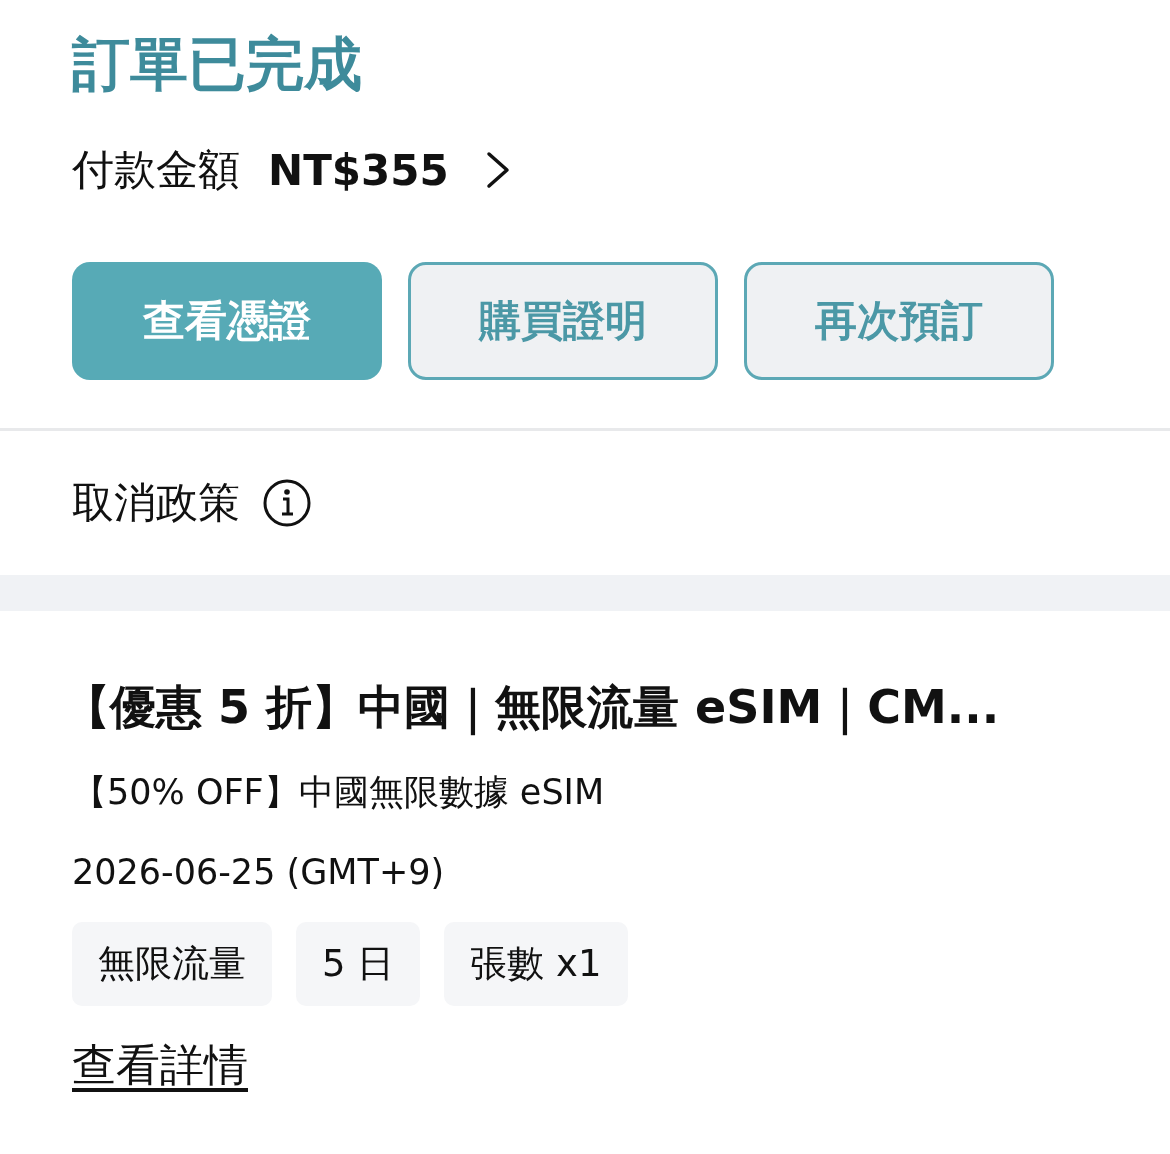 Image resolution: width=1170 pixels, height=1154 pixels. I want to click on action-button: 購買證明, so click(563, 321).